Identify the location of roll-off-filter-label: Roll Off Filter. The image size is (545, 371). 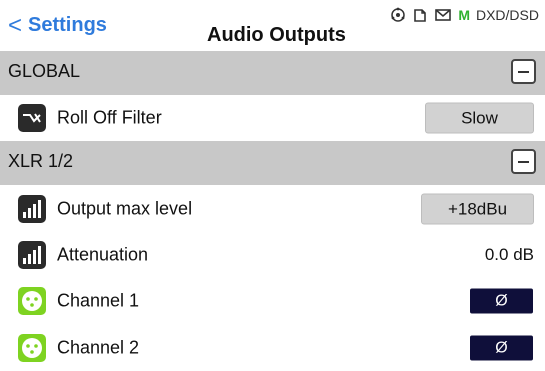
(109, 117).